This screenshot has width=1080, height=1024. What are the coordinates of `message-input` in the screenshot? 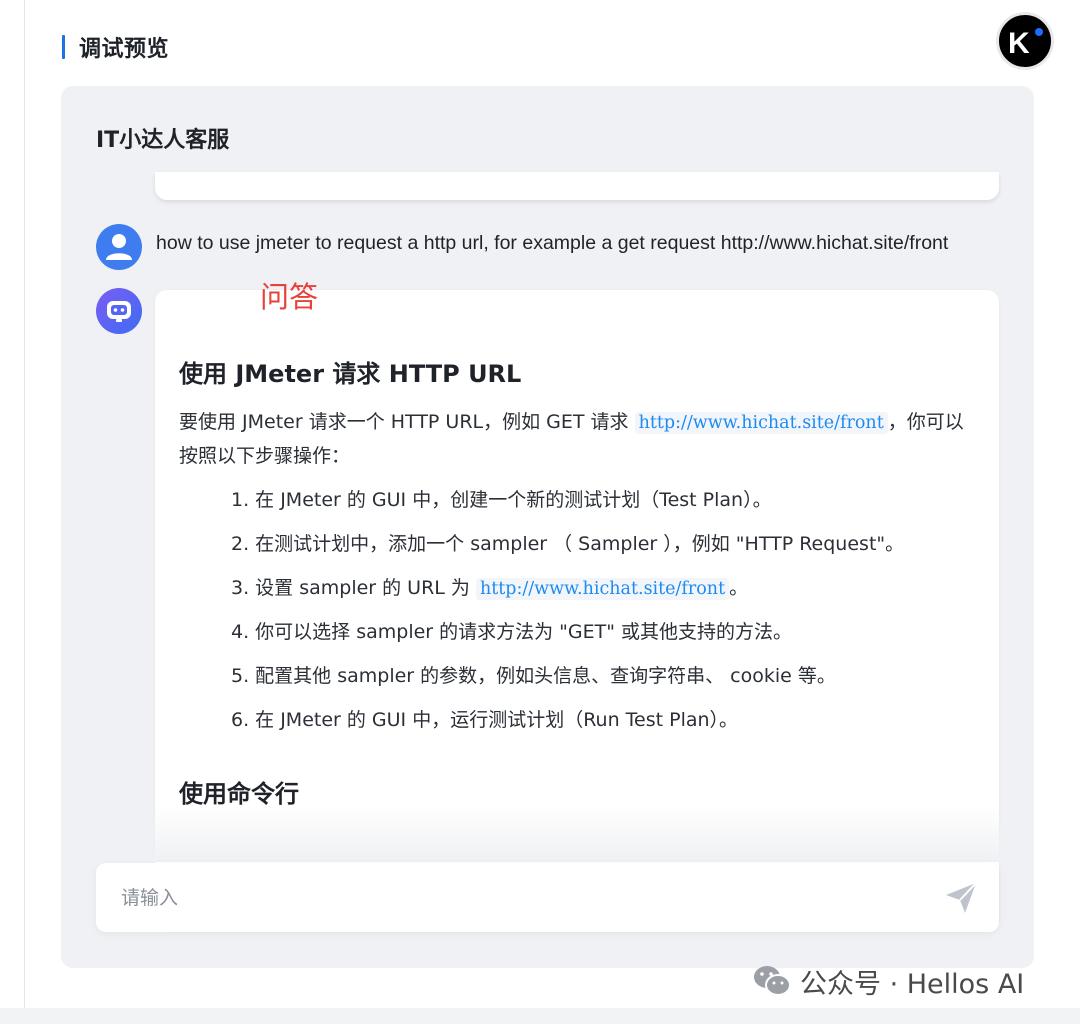 It's located at (521, 897).